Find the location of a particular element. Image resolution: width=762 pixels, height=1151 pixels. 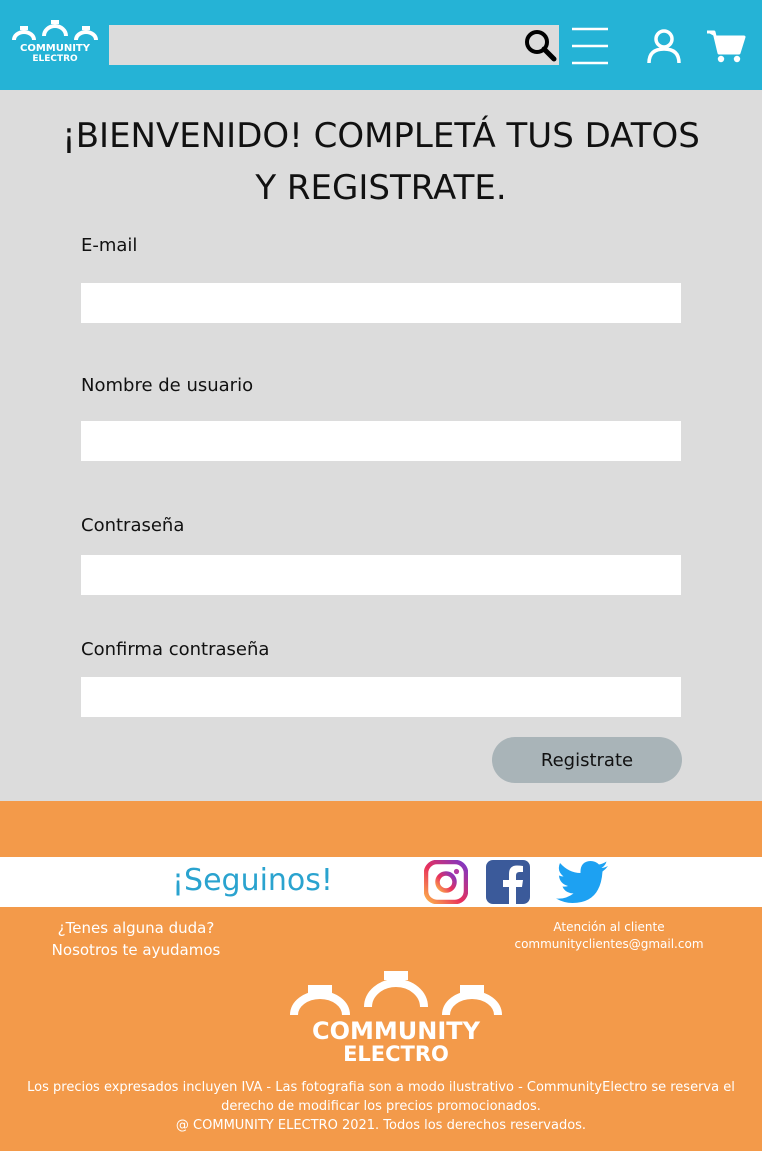

password-label: Contraseña is located at coordinates (133, 525).